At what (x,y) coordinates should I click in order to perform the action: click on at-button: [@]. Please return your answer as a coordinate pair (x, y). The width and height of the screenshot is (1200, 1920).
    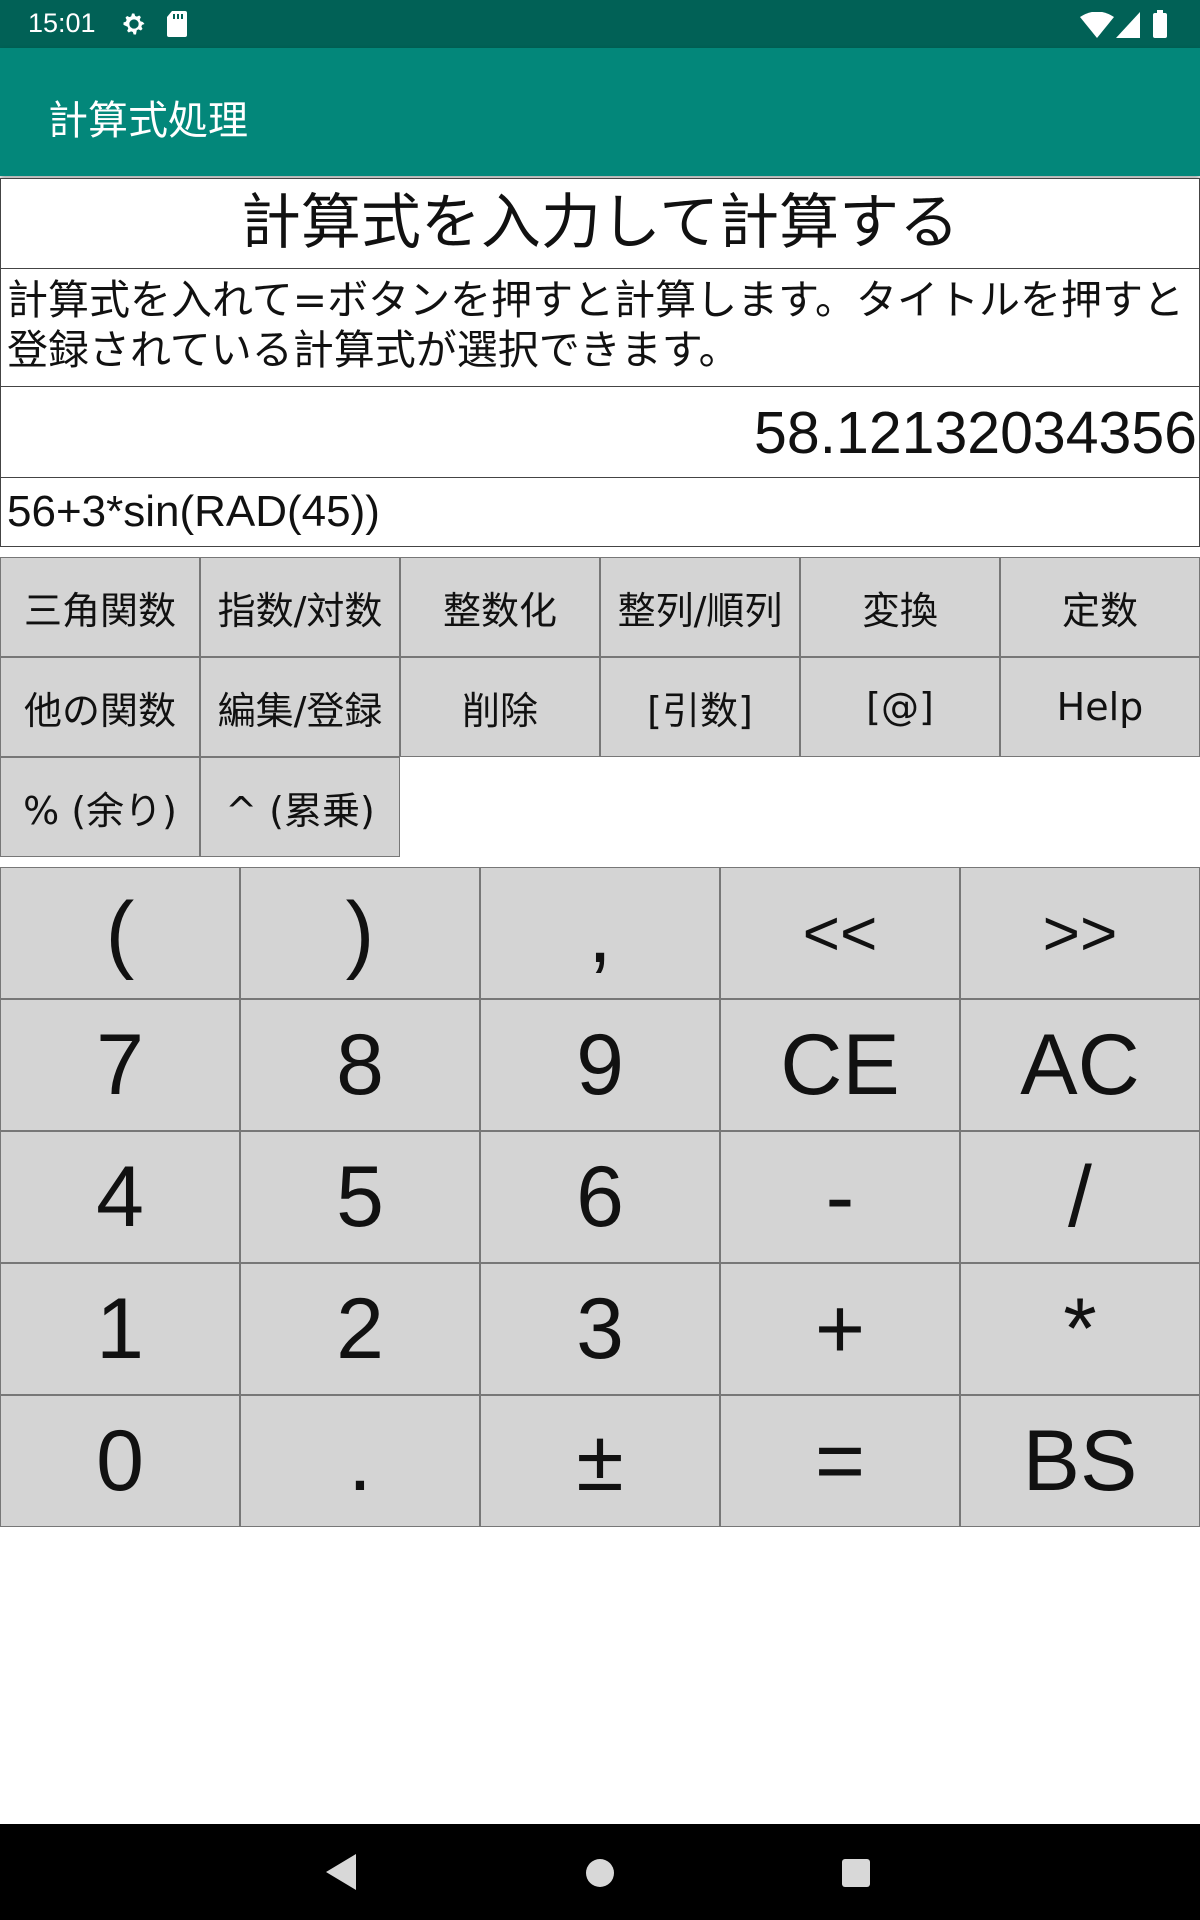
    Looking at the image, I should click on (900, 707).